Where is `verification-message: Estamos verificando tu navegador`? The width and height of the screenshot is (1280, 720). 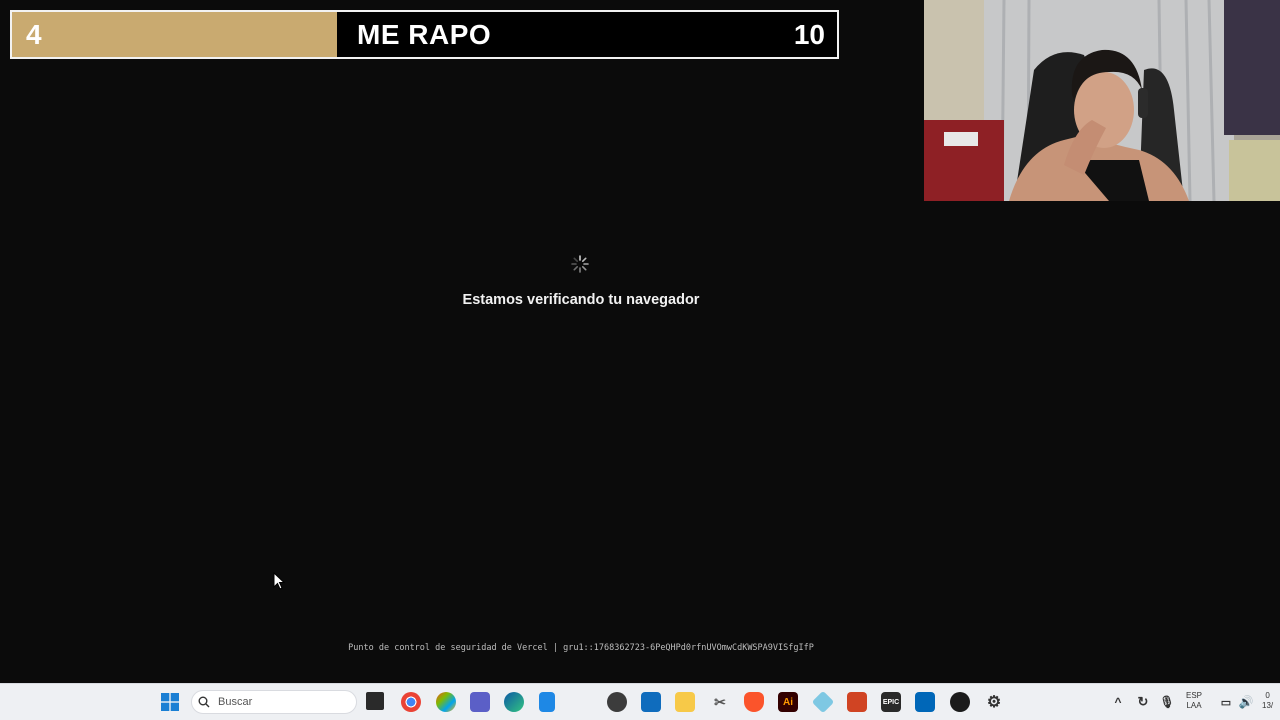 verification-message: Estamos verificando tu navegador is located at coordinates (581, 300).